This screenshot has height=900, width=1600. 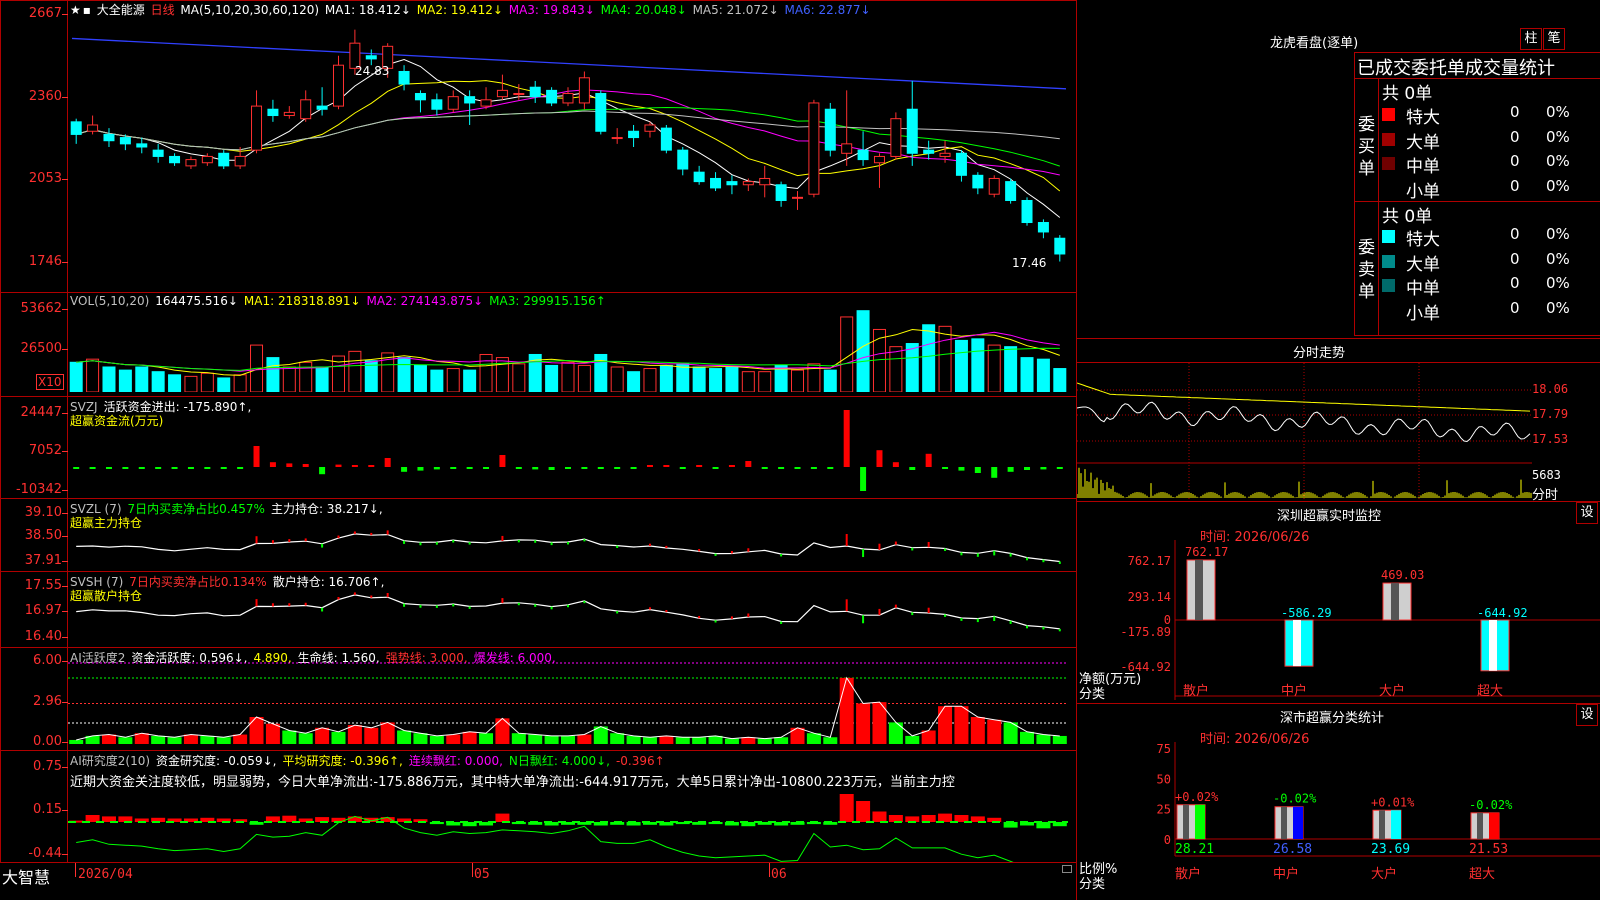 What do you see at coordinates (47, 660) in the screenshot?
I see `y-tick-label: 6.00` at bounding box center [47, 660].